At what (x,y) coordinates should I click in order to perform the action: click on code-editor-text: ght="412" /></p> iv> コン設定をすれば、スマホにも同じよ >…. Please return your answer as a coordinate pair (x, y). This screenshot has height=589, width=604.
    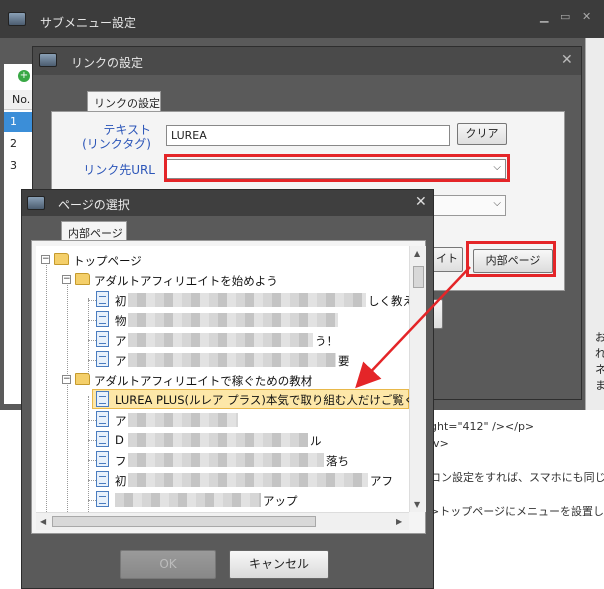
    Looking at the image, I should click on (517, 469).